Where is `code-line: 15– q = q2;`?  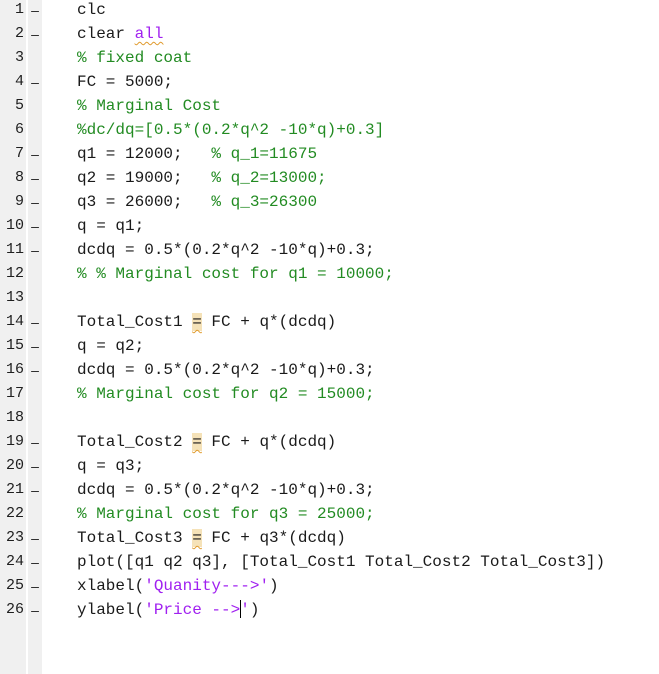 code-line: 15– q = q2; is located at coordinates (329, 346).